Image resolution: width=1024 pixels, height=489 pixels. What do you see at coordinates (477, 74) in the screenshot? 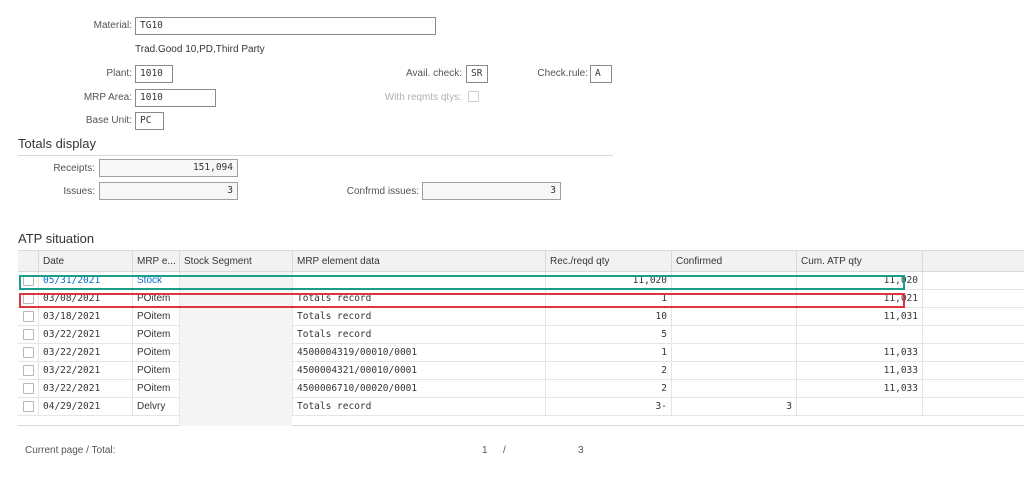
I see `avail-check-field: SR` at bounding box center [477, 74].